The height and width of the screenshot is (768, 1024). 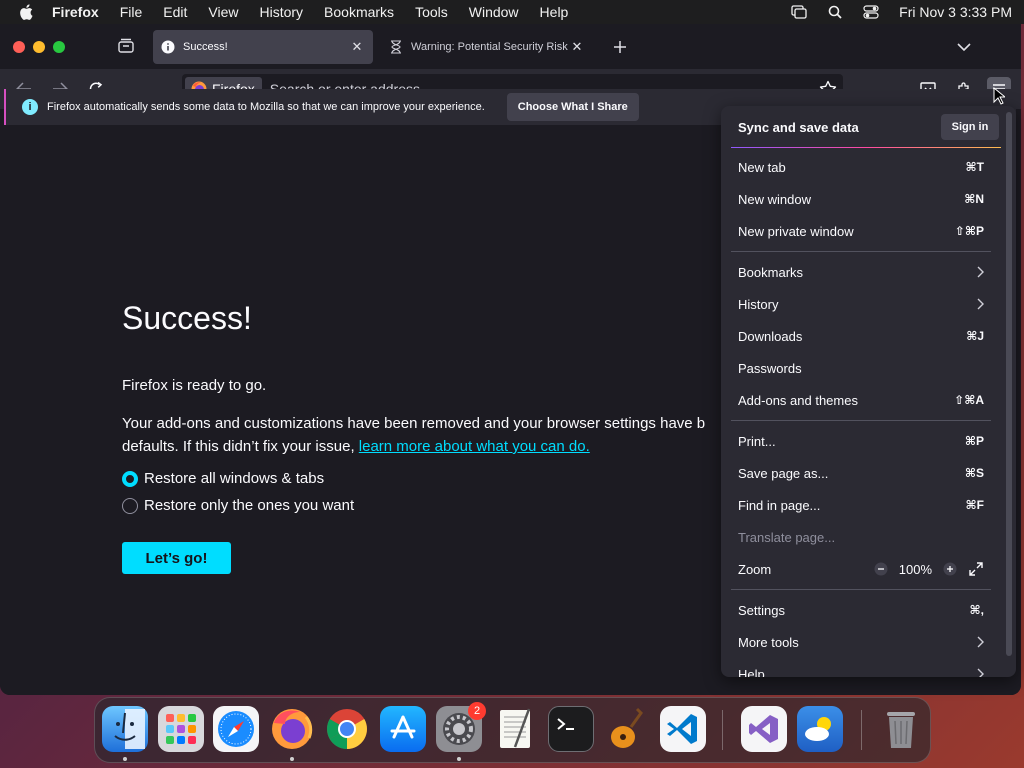 What do you see at coordinates (249, 505) in the screenshot?
I see `restore-some-label: Restore only the ones you want` at bounding box center [249, 505].